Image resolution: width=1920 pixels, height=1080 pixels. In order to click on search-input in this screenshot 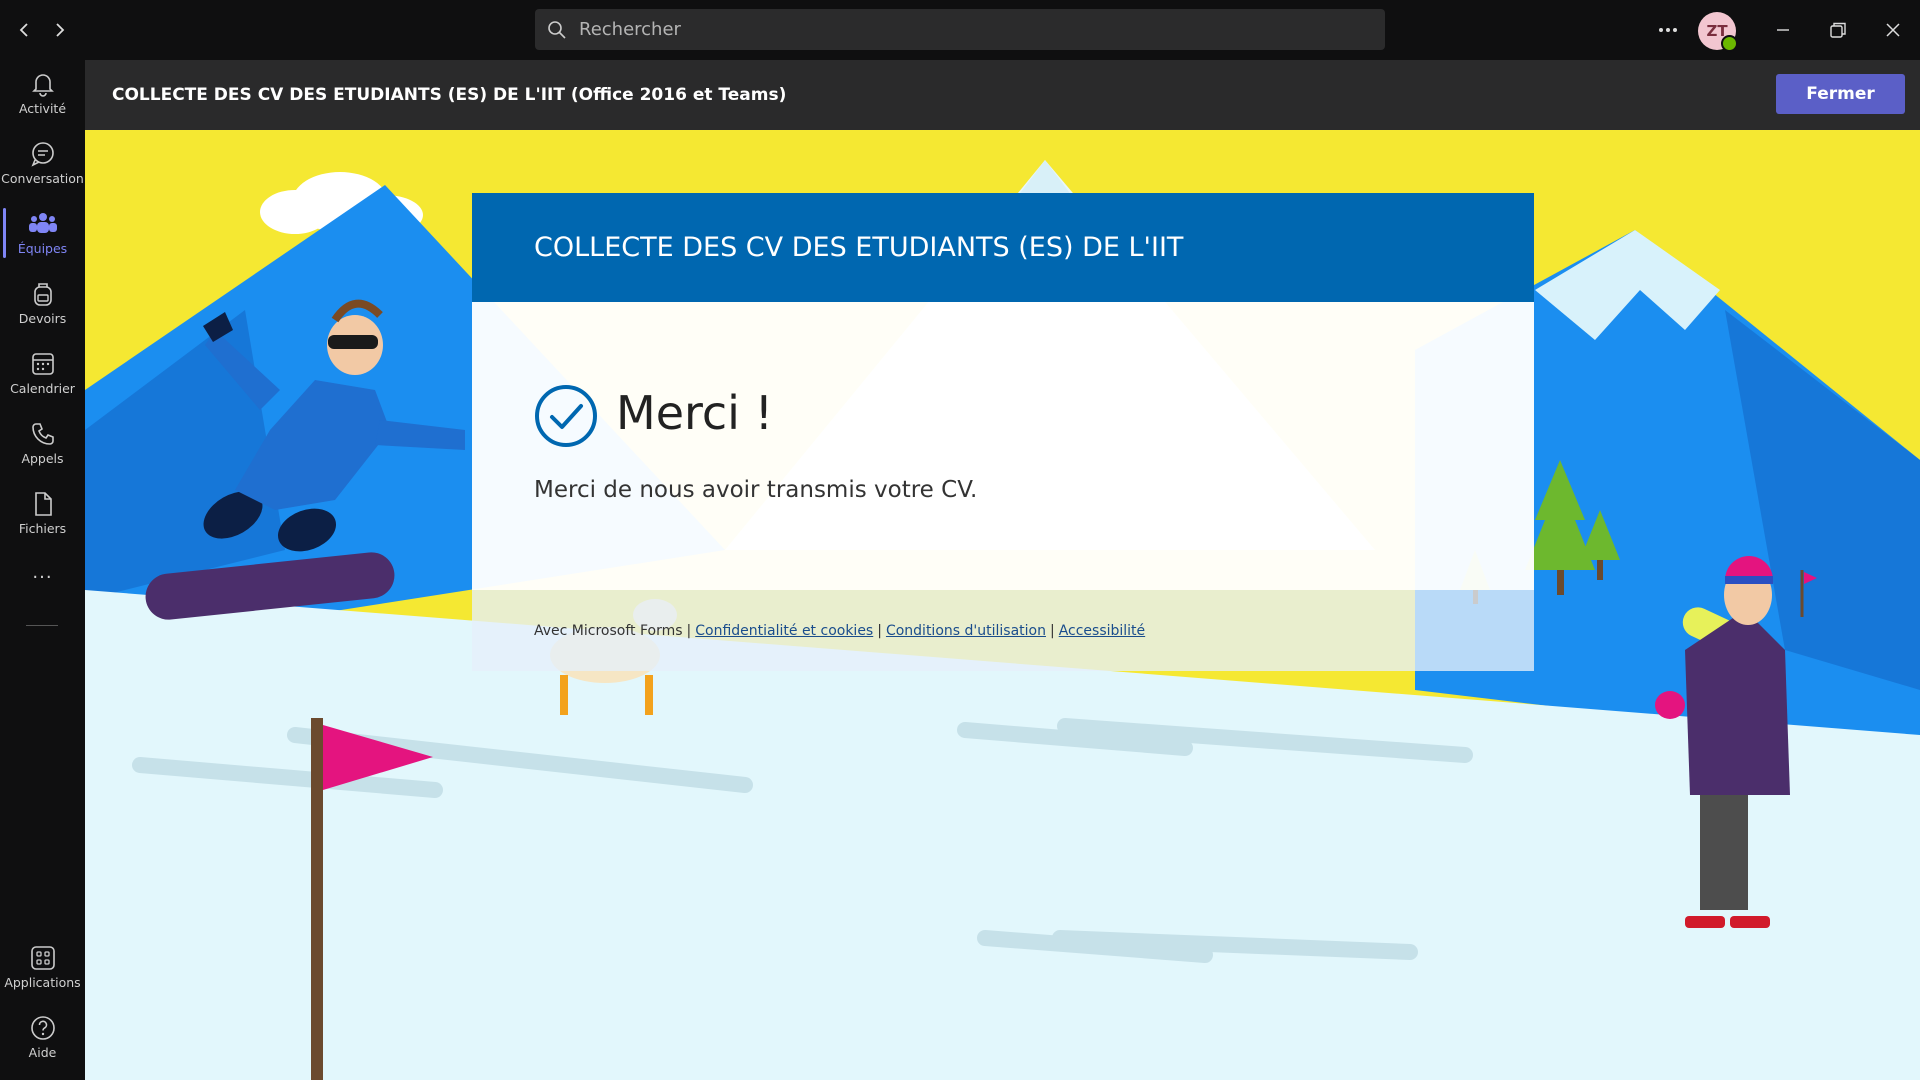, I will do `click(969, 29)`.